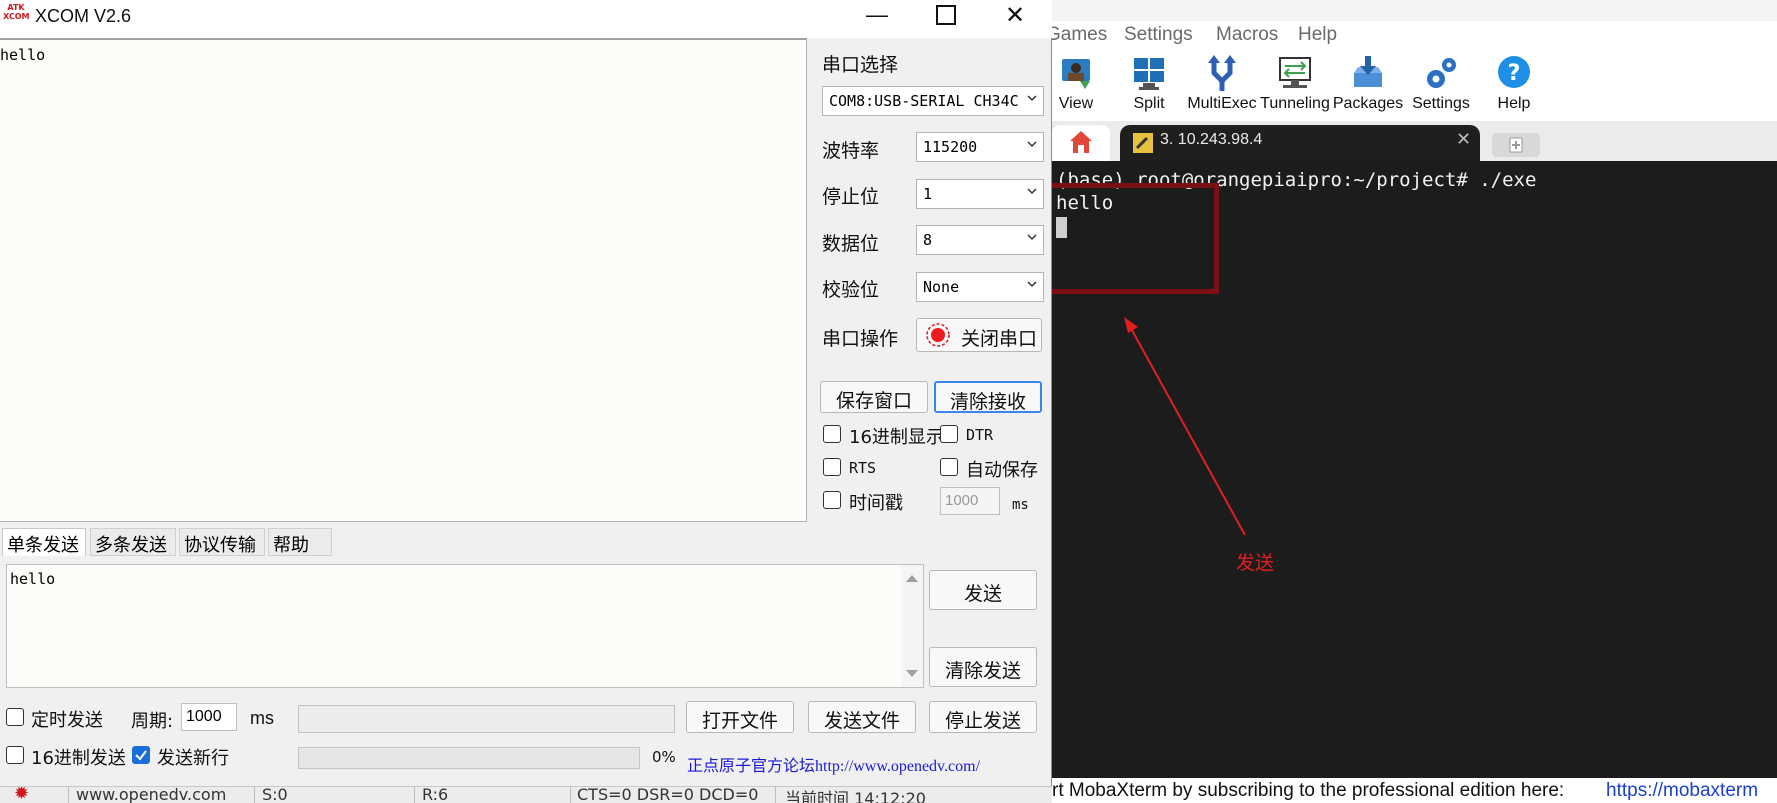 The image size is (1777, 803). I want to click on annotation-arrow, so click(1185, 426).